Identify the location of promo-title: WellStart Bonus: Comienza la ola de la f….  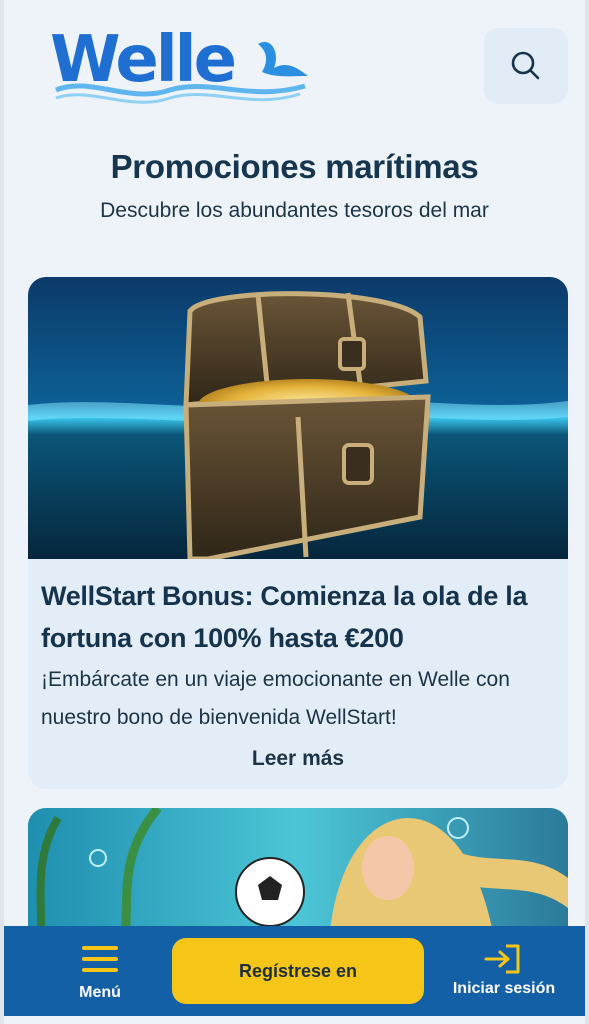
(284, 617).